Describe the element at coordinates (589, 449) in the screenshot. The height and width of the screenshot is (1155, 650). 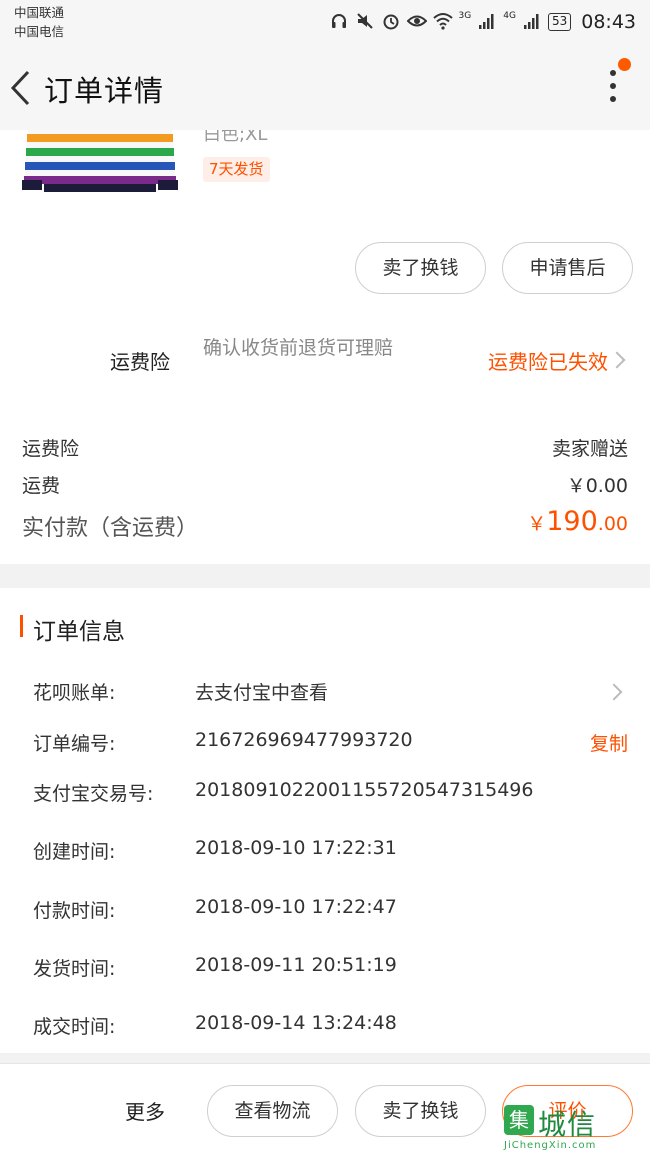
I see `fee-value: 卖家赠送` at that location.